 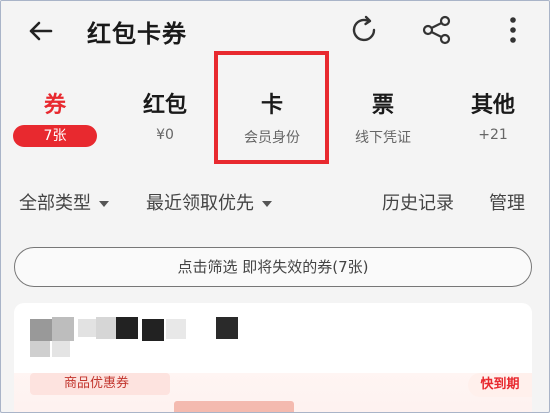 What do you see at coordinates (165, 135) in the screenshot?
I see `tab-sub: ¥0` at bounding box center [165, 135].